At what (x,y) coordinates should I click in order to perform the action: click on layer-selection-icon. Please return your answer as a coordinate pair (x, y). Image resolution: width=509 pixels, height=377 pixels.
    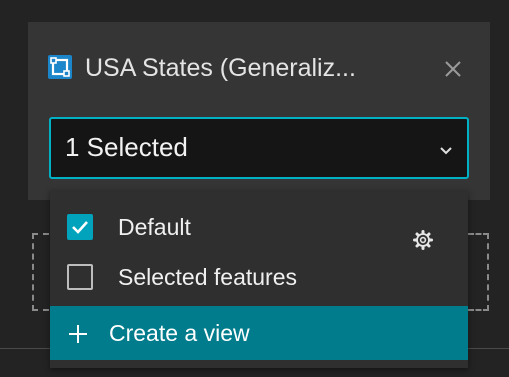
    Looking at the image, I should click on (60, 67).